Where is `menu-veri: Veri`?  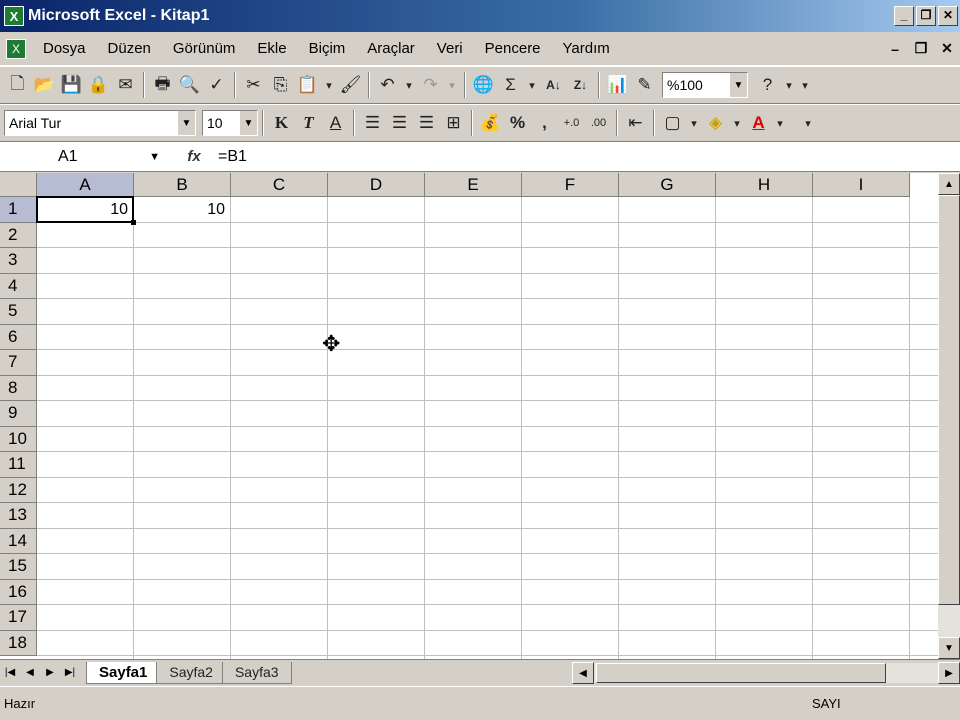
menu-veri: Veri is located at coordinates (450, 48).